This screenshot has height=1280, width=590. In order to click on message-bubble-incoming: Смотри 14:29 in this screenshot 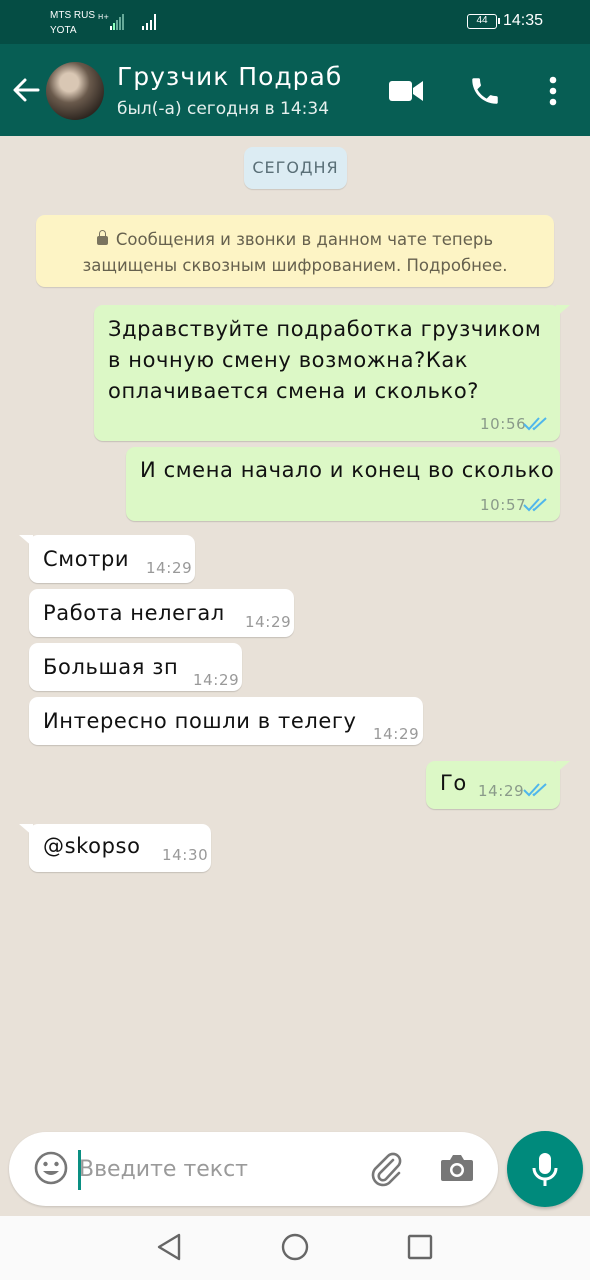, I will do `click(107, 559)`.